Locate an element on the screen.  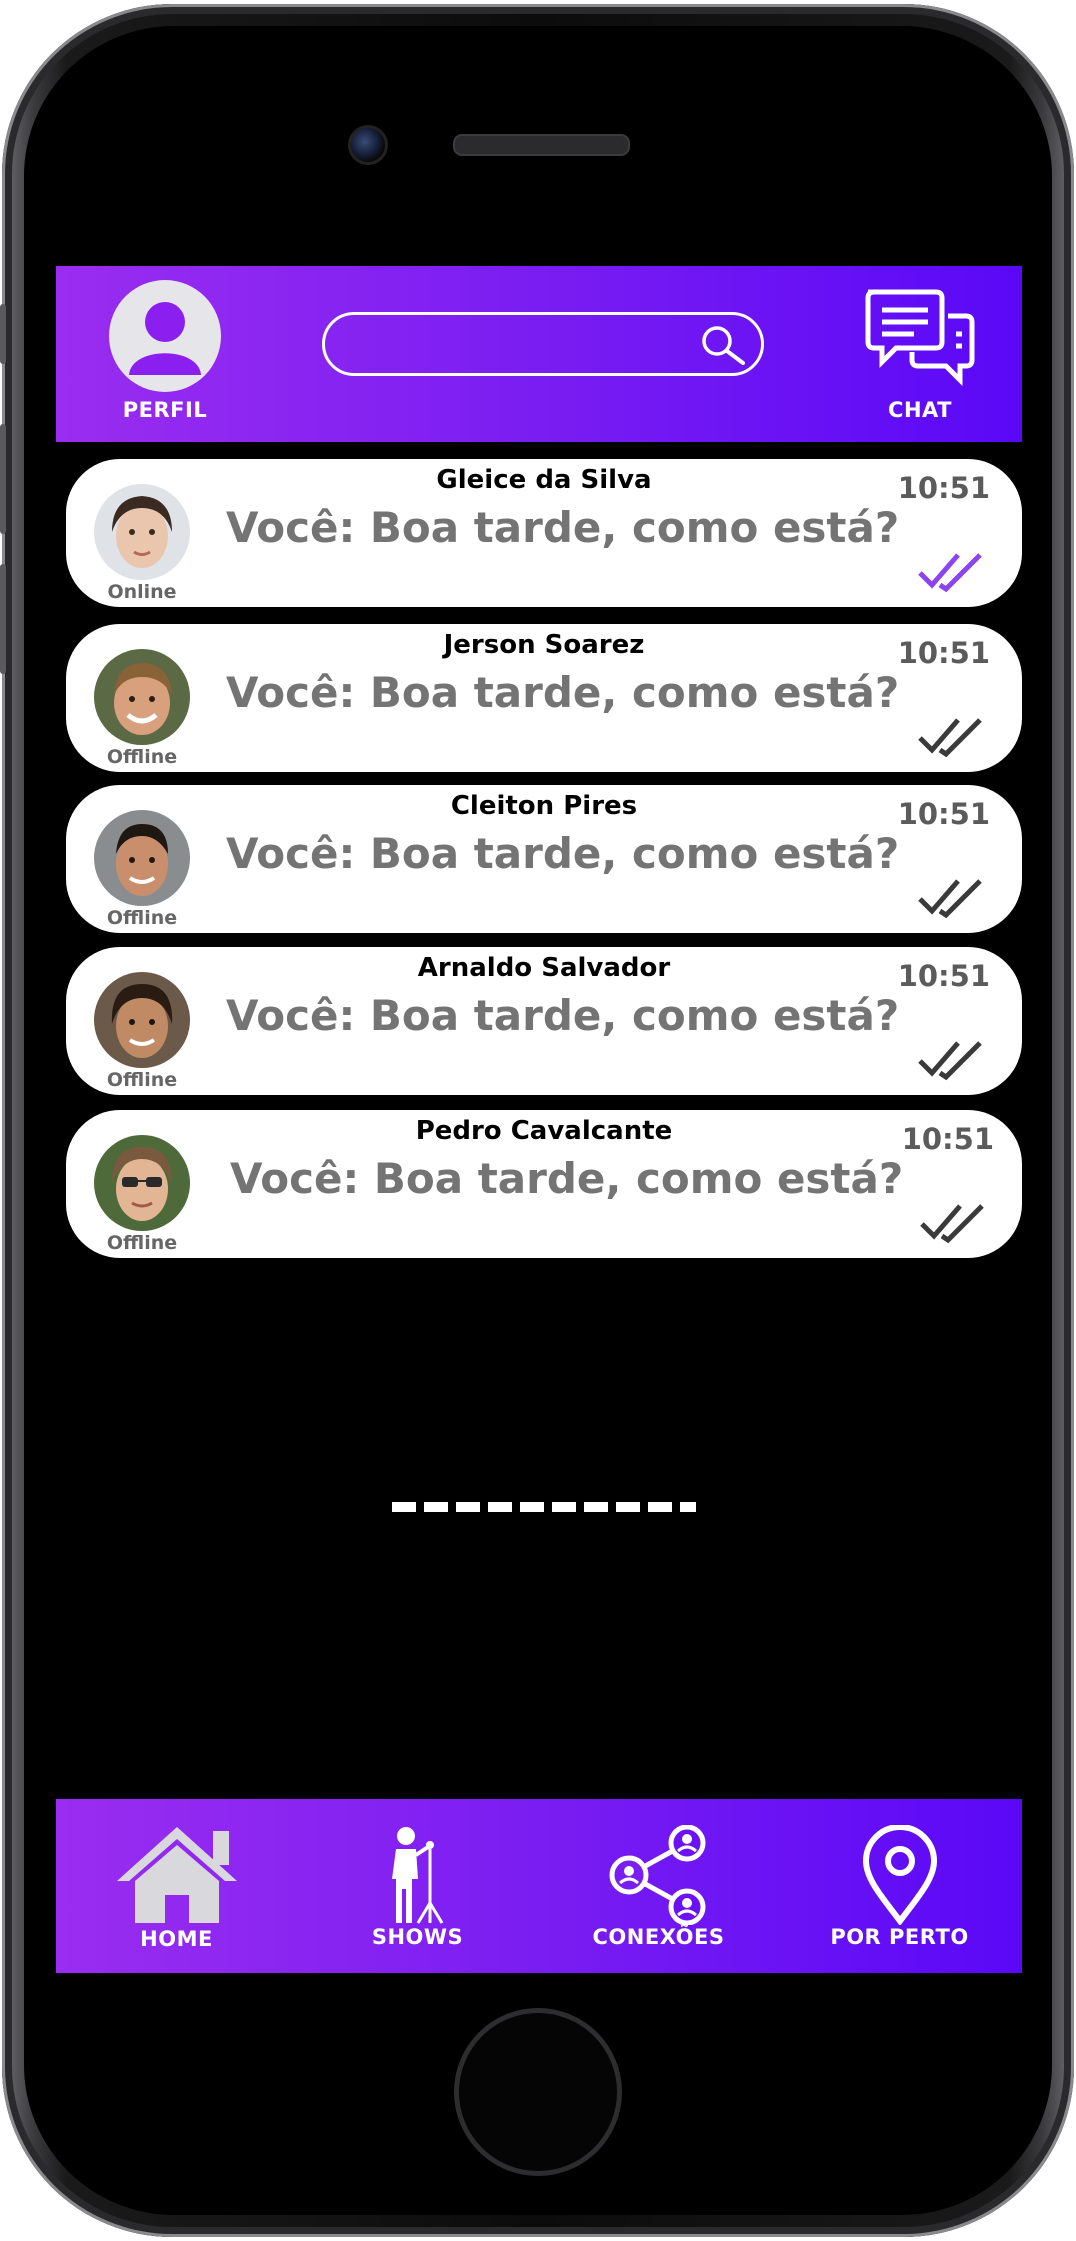
contact-name: Pedro Cavalcante is located at coordinates (544, 1131).